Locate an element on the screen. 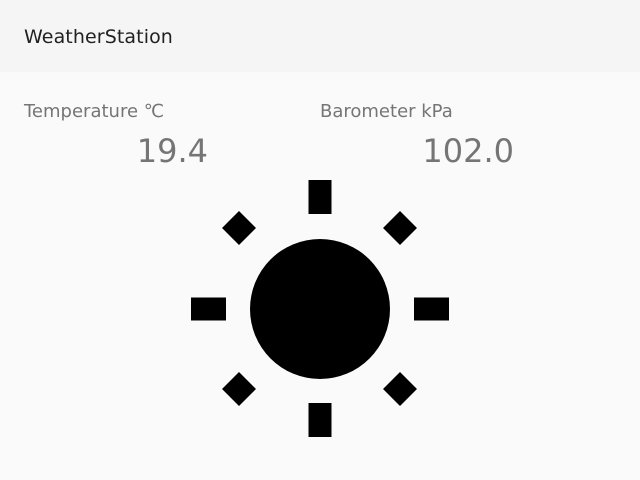 The width and height of the screenshot is (640, 480). sun-ray-bottom-right is located at coordinates (400, 389).